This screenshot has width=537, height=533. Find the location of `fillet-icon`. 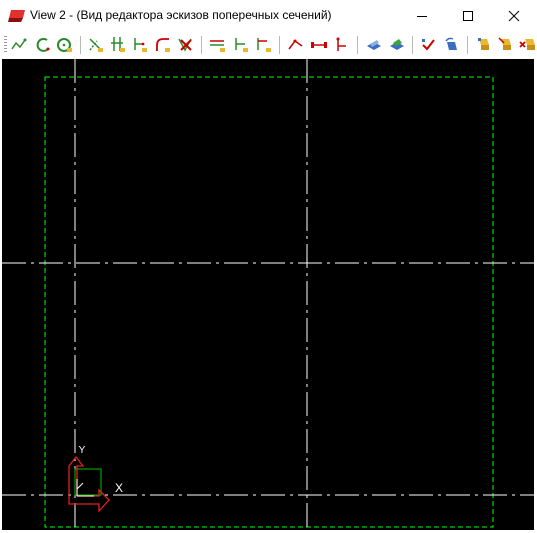

fillet-icon is located at coordinates (163, 45).